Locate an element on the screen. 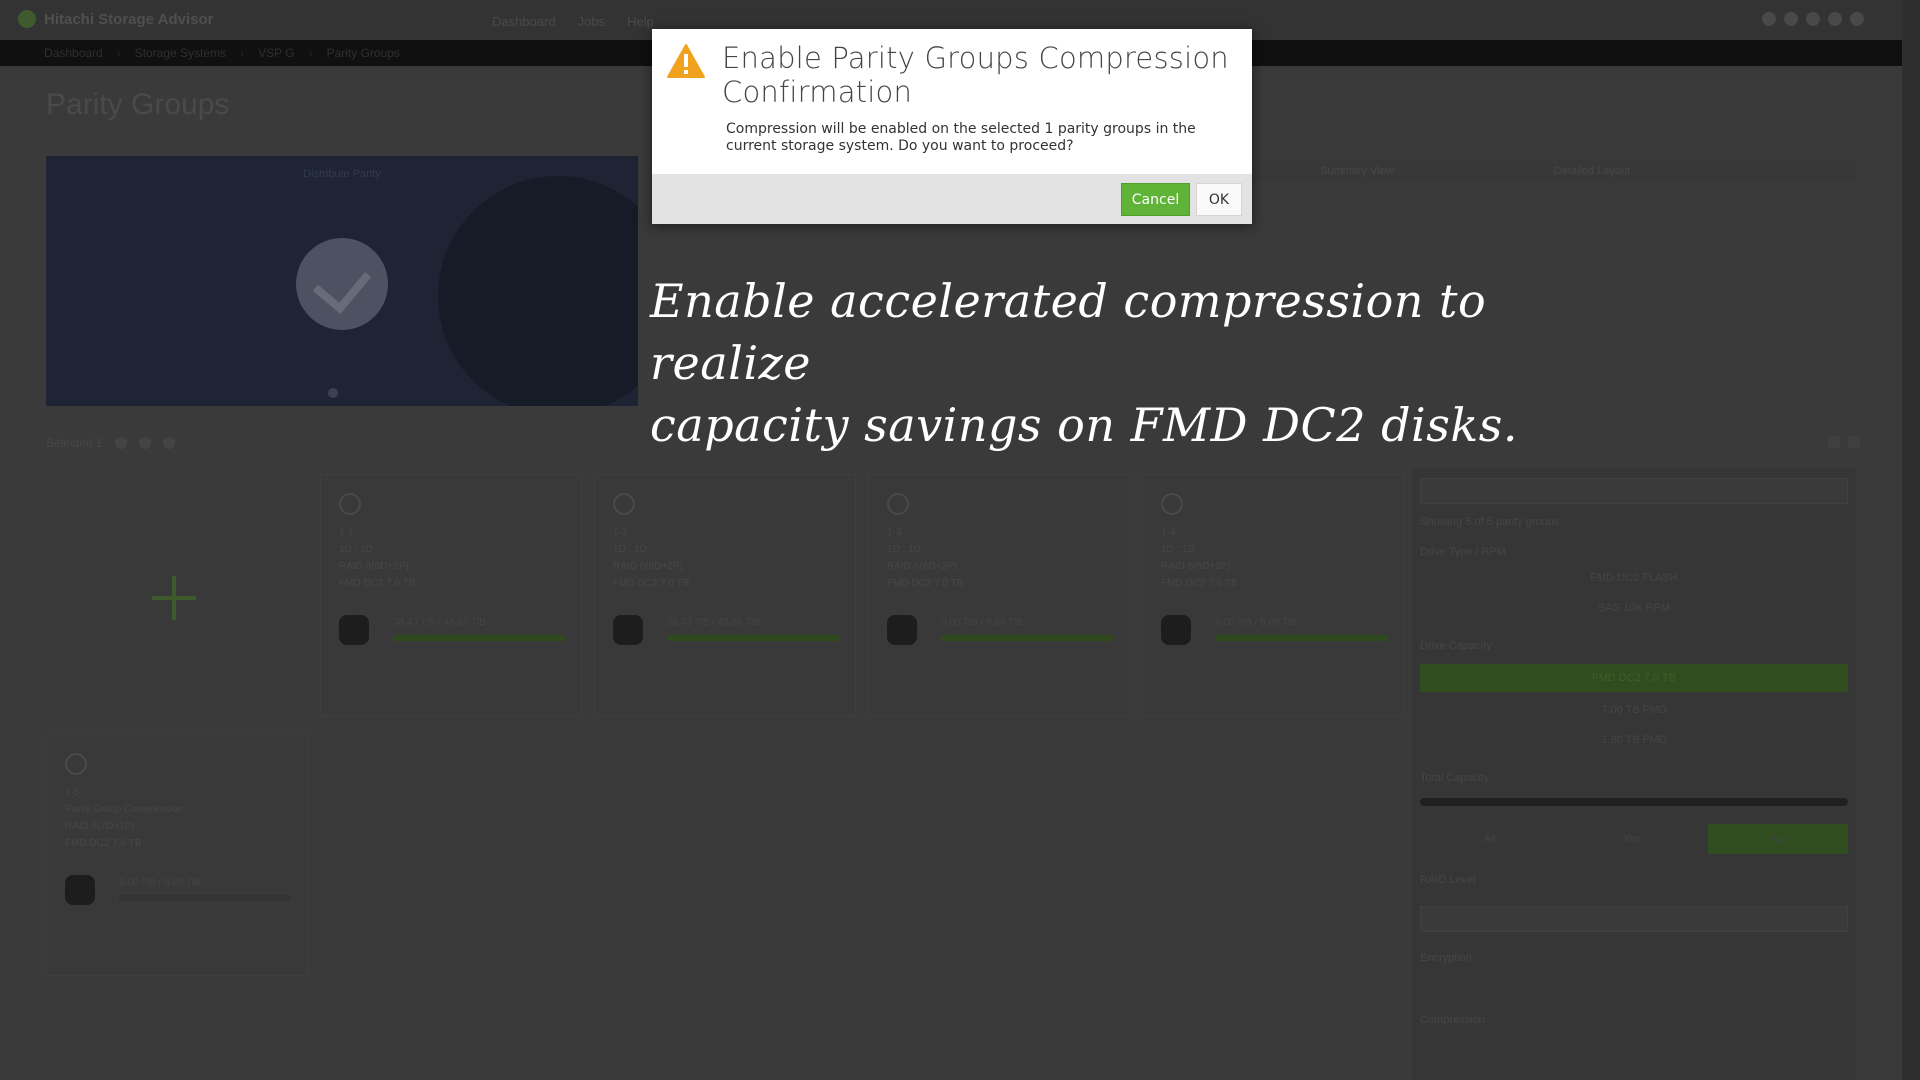  plus-icon is located at coordinates (174, 598).